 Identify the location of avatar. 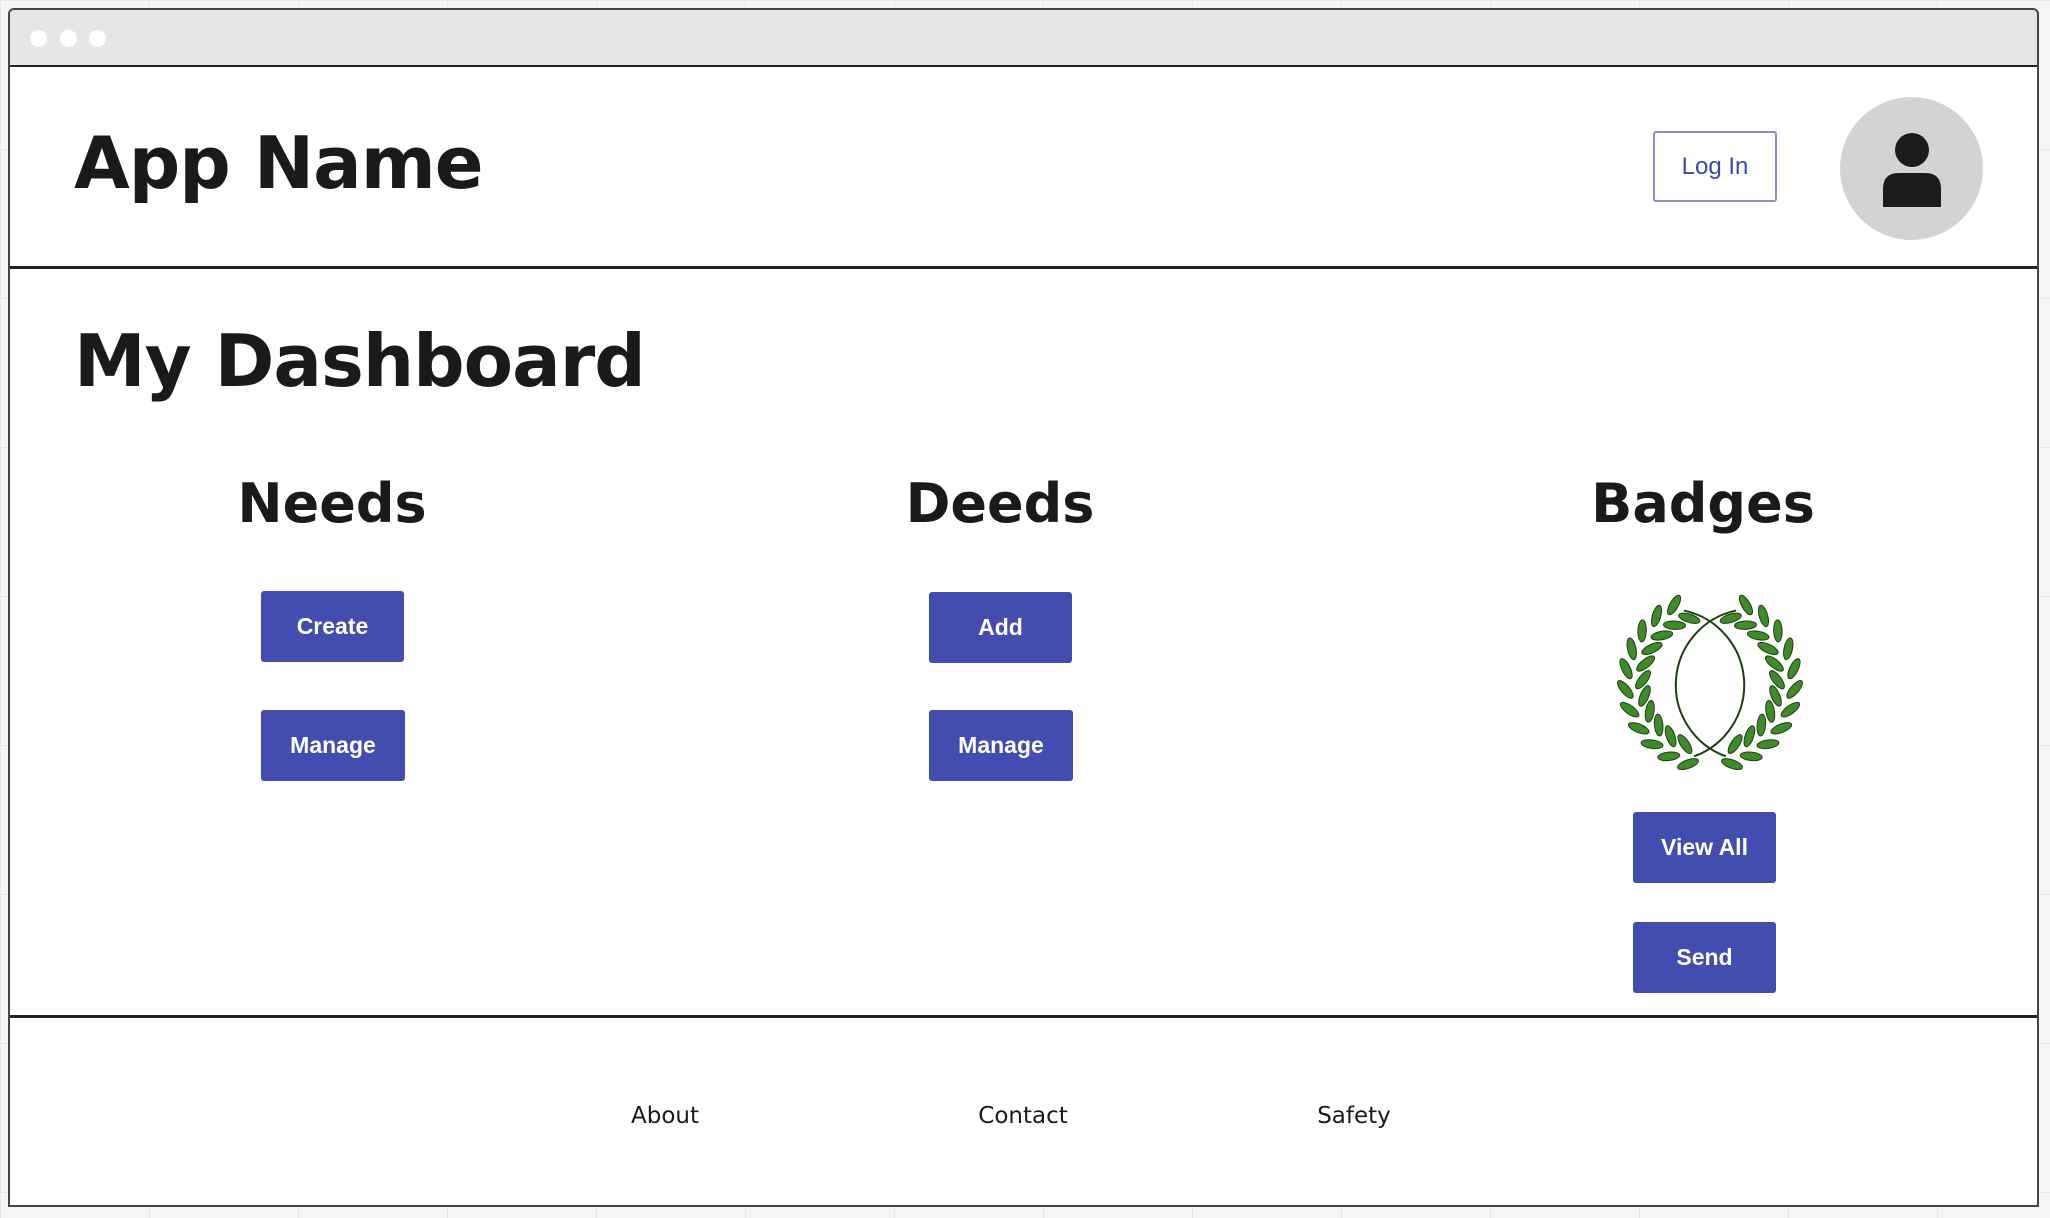
(1911, 168).